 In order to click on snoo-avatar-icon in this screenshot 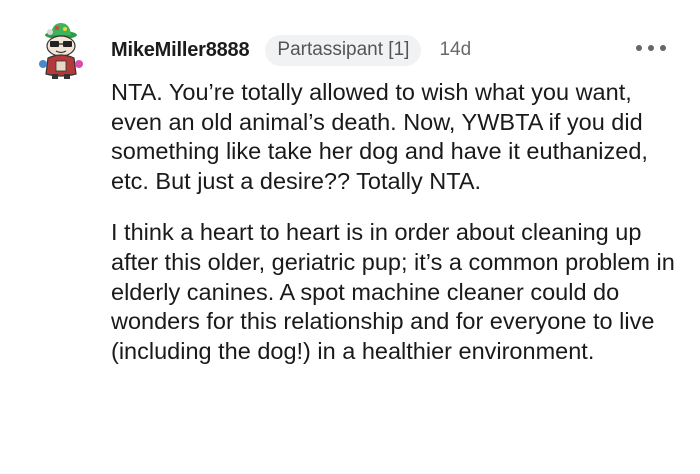, I will do `click(61, 51)`.